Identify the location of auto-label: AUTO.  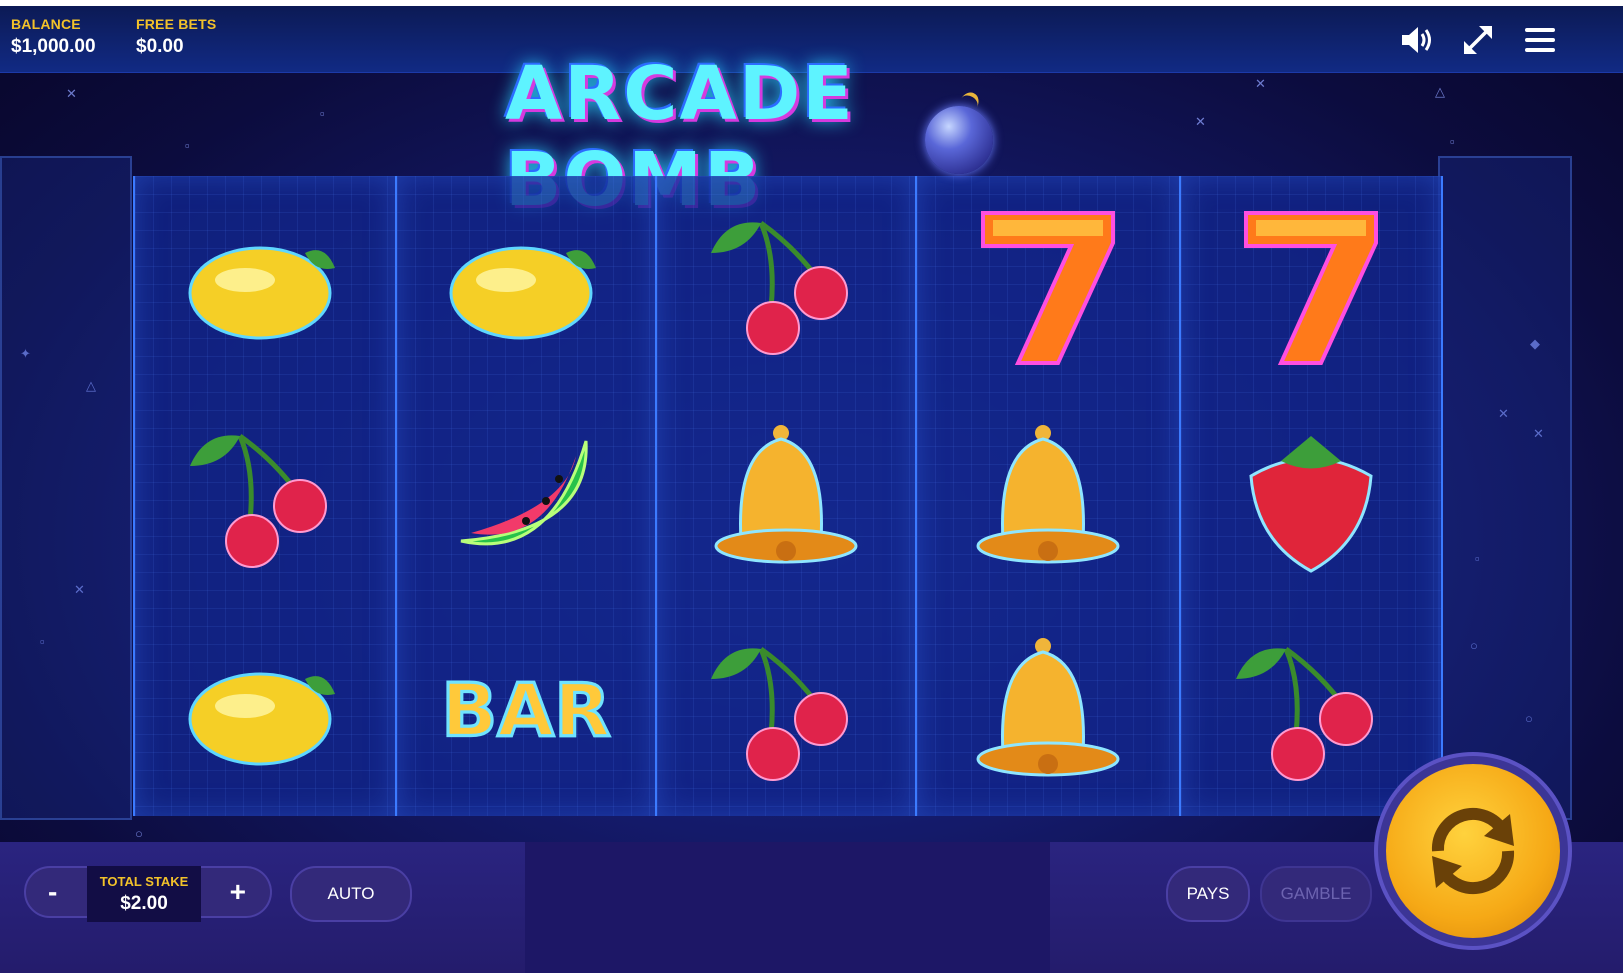
(351, 893).